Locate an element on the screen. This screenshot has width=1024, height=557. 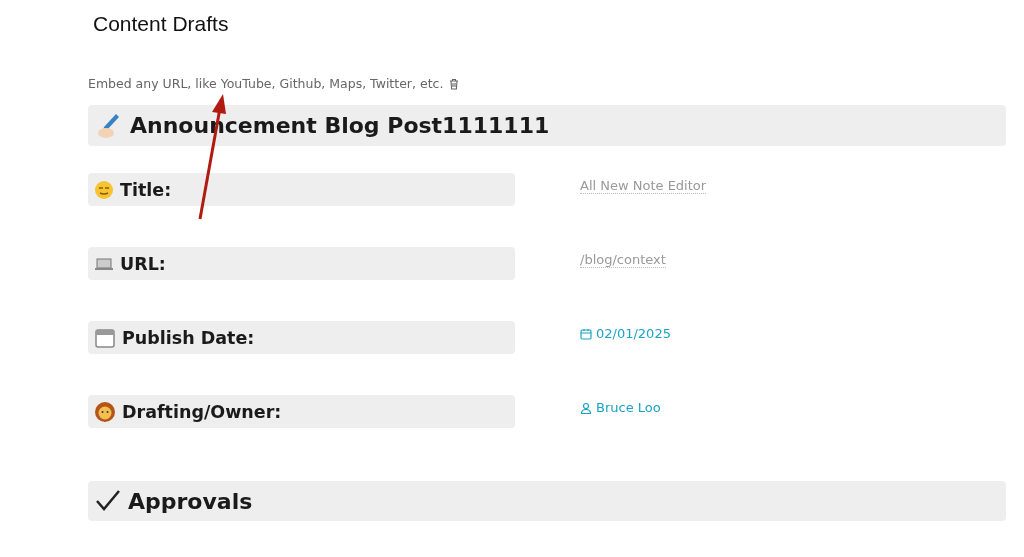
property-value: /blog/context is located at coordinates (623, 260).